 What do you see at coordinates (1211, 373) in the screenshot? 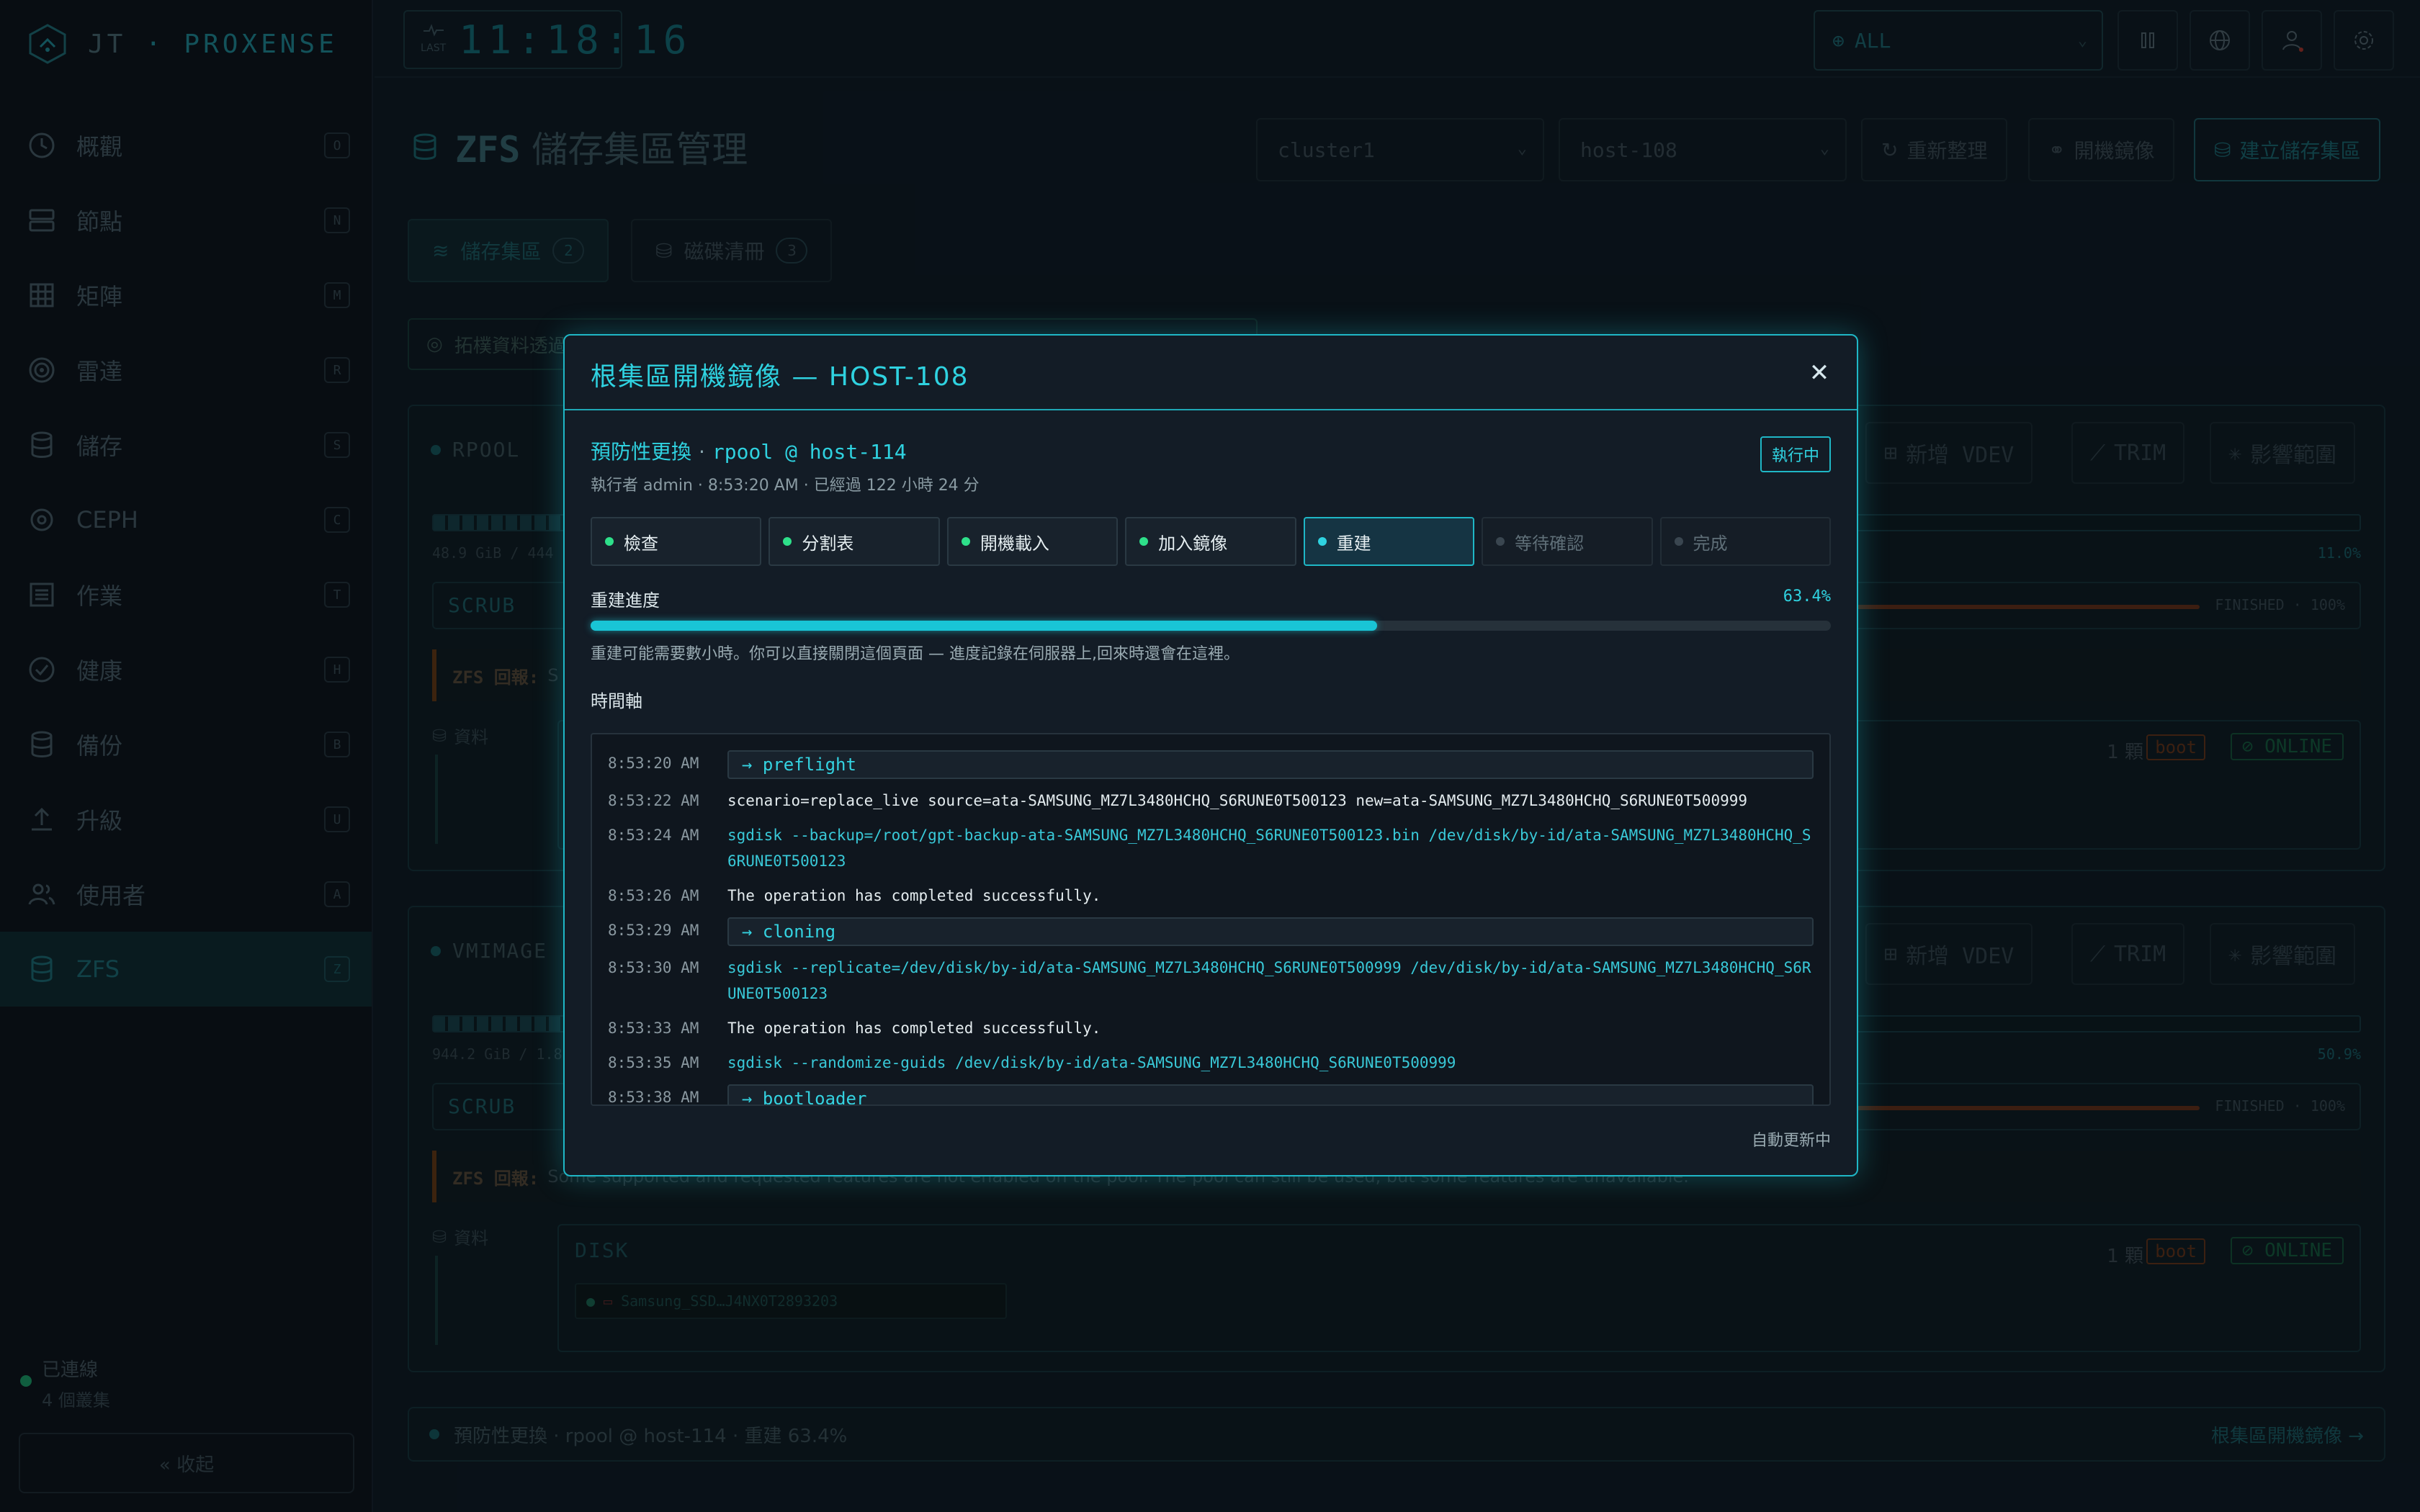
I see `dialog-header: 根集區開機鏡像 — HOST-108 ✕` at bounding box center [1211, 373].